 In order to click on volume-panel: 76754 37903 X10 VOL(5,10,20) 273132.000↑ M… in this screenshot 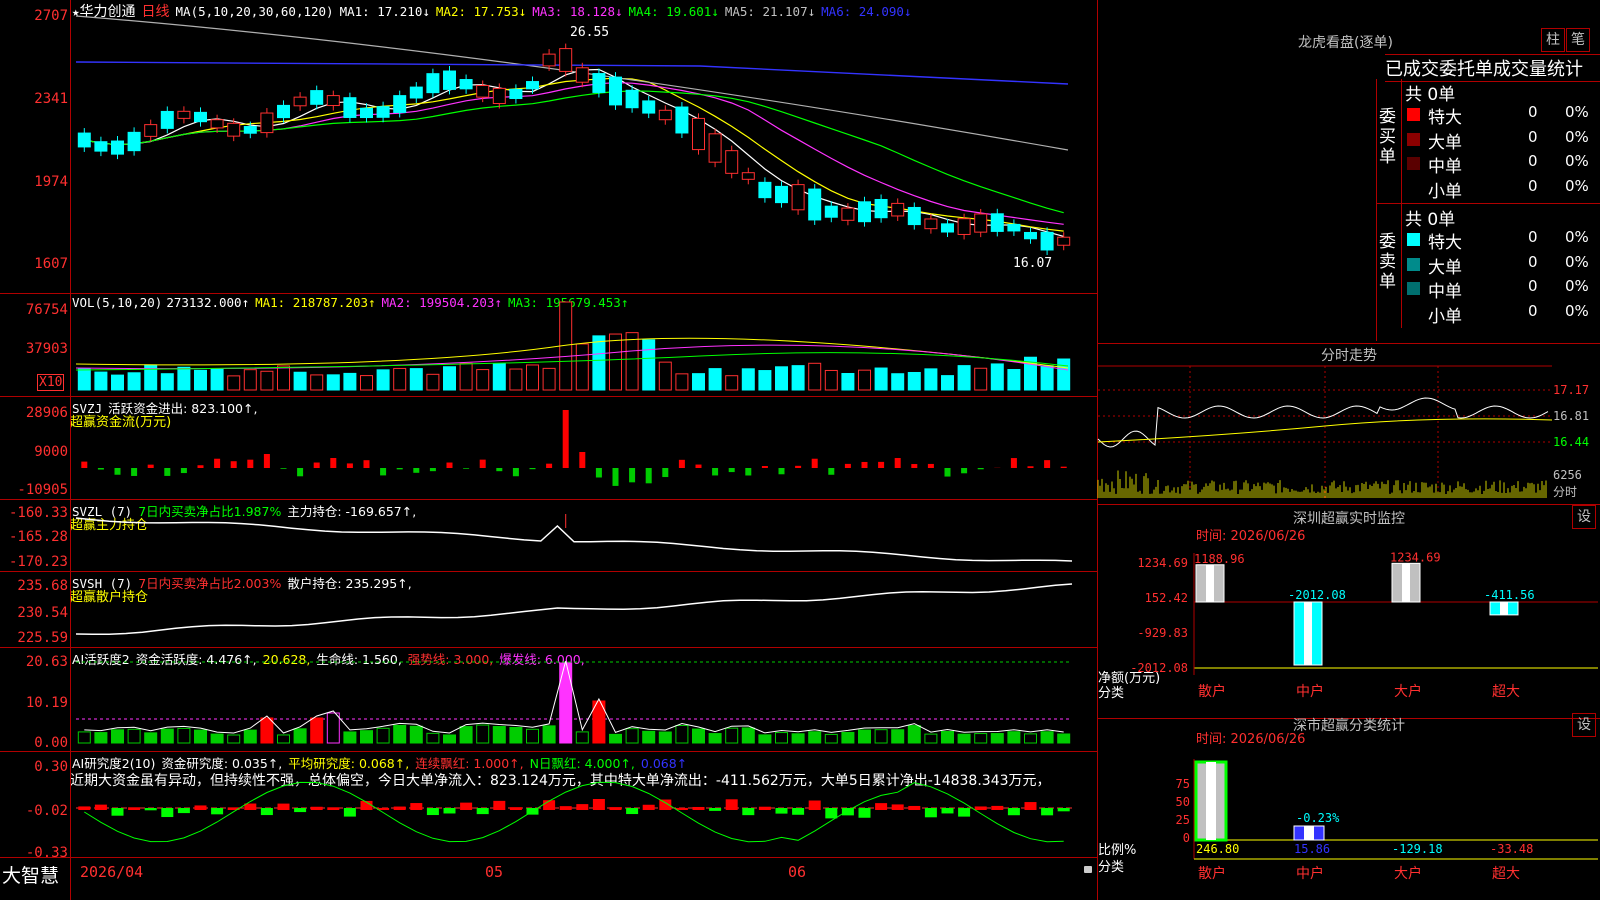, I will do `click(548, 345)`.